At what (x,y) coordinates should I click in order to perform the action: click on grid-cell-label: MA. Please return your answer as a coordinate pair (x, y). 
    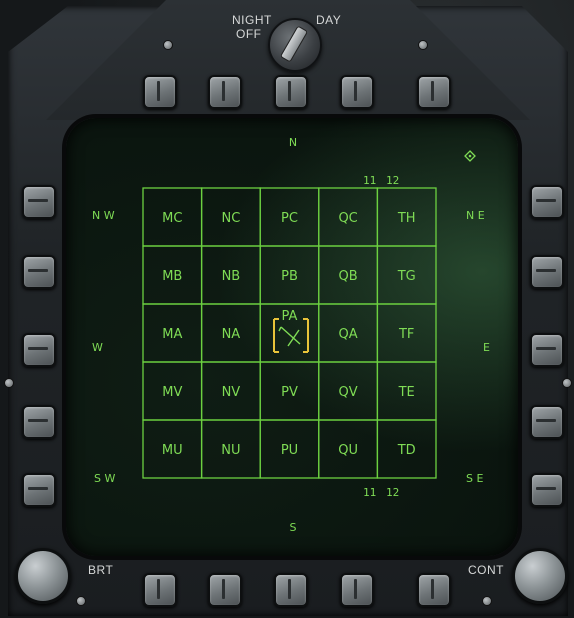
    Looking at the image, I should click on (172, 334).